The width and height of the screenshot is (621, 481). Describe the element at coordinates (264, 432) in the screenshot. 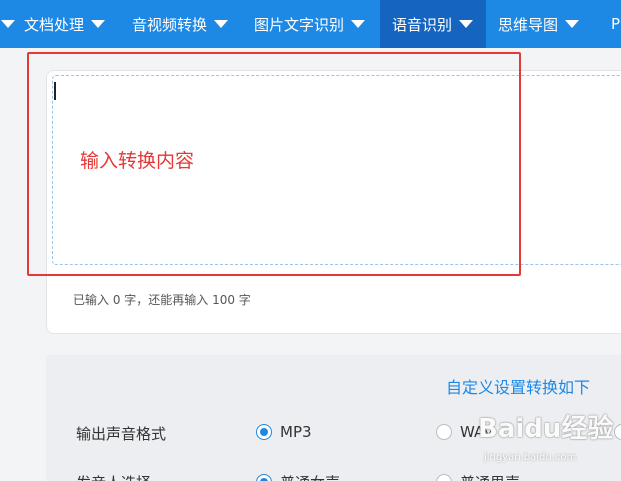

I see `format-radio-mp3` at that location.